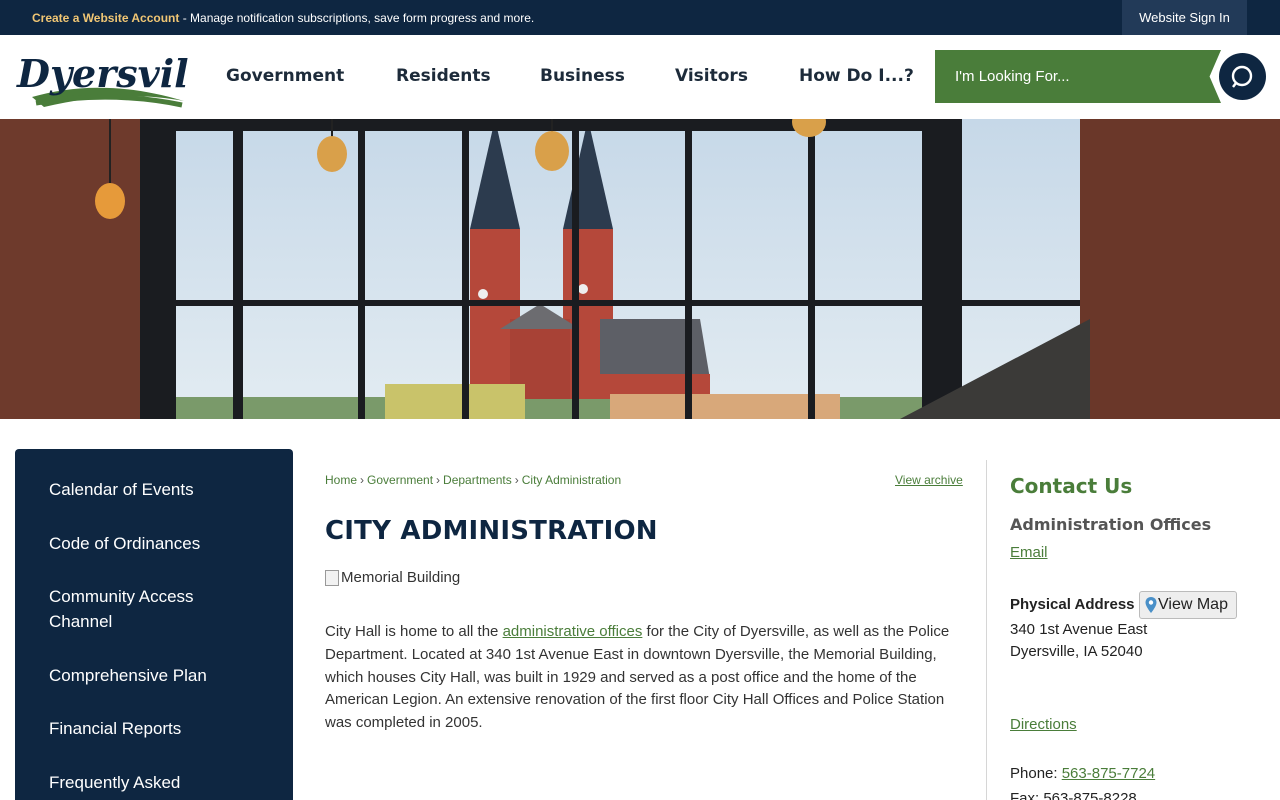  I want to click on contact-us-heading: Contact Us, so click(1071, 486).